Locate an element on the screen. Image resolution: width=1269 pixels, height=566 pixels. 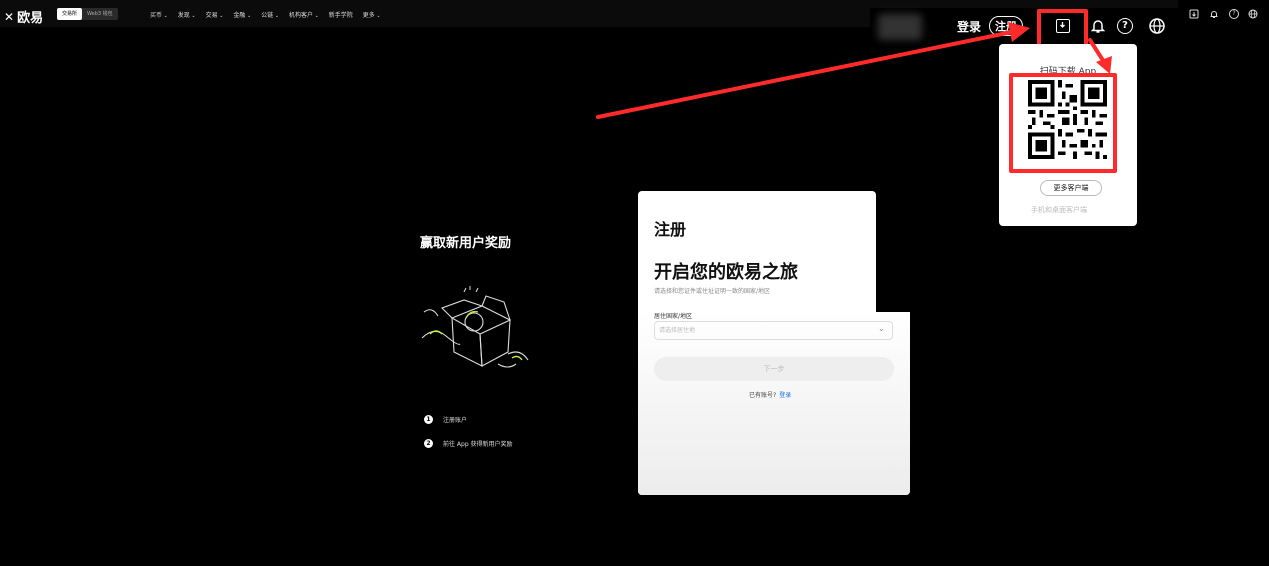
blurred-area is located at coordinates (900, 27).